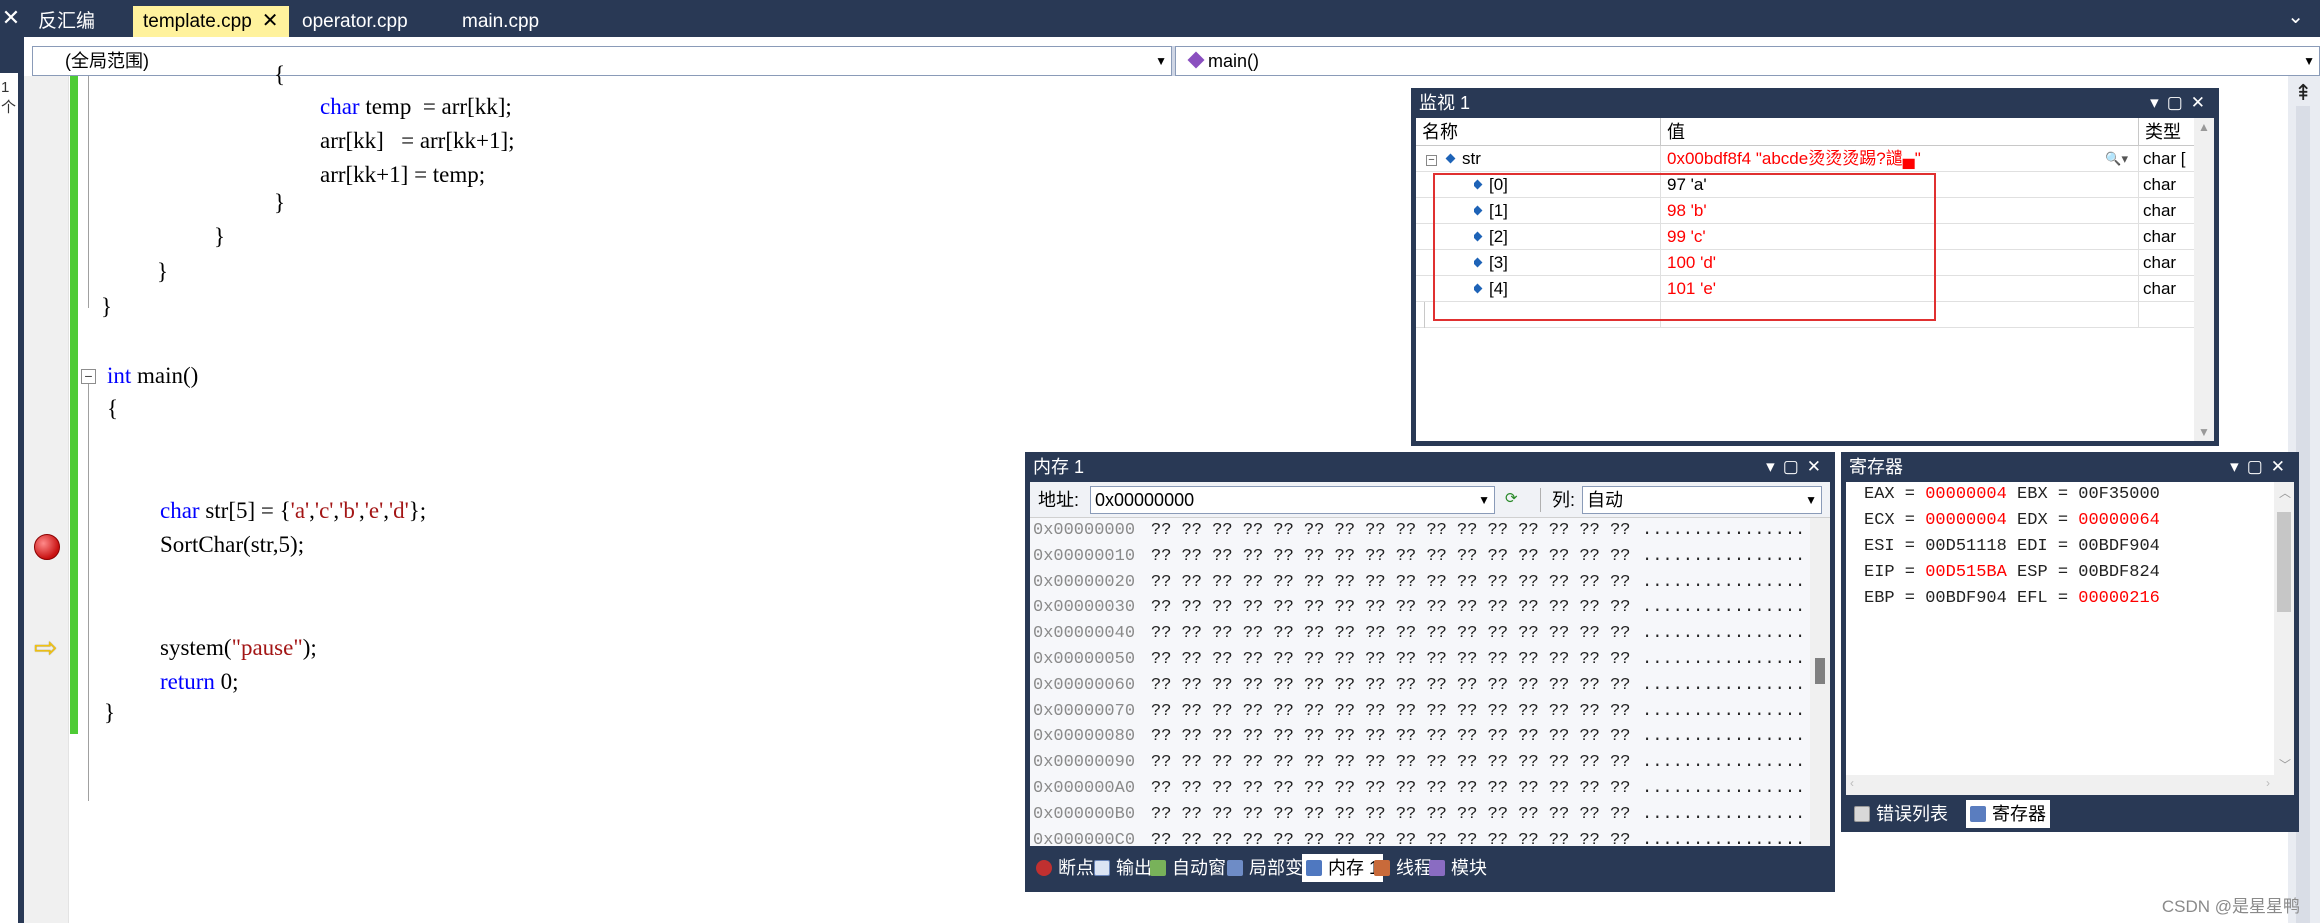  What do you see at coordinates (2083, 494) in the screenshot?
I see `register-text: EBX = 00F35000` at bounding box center [2083, 494].